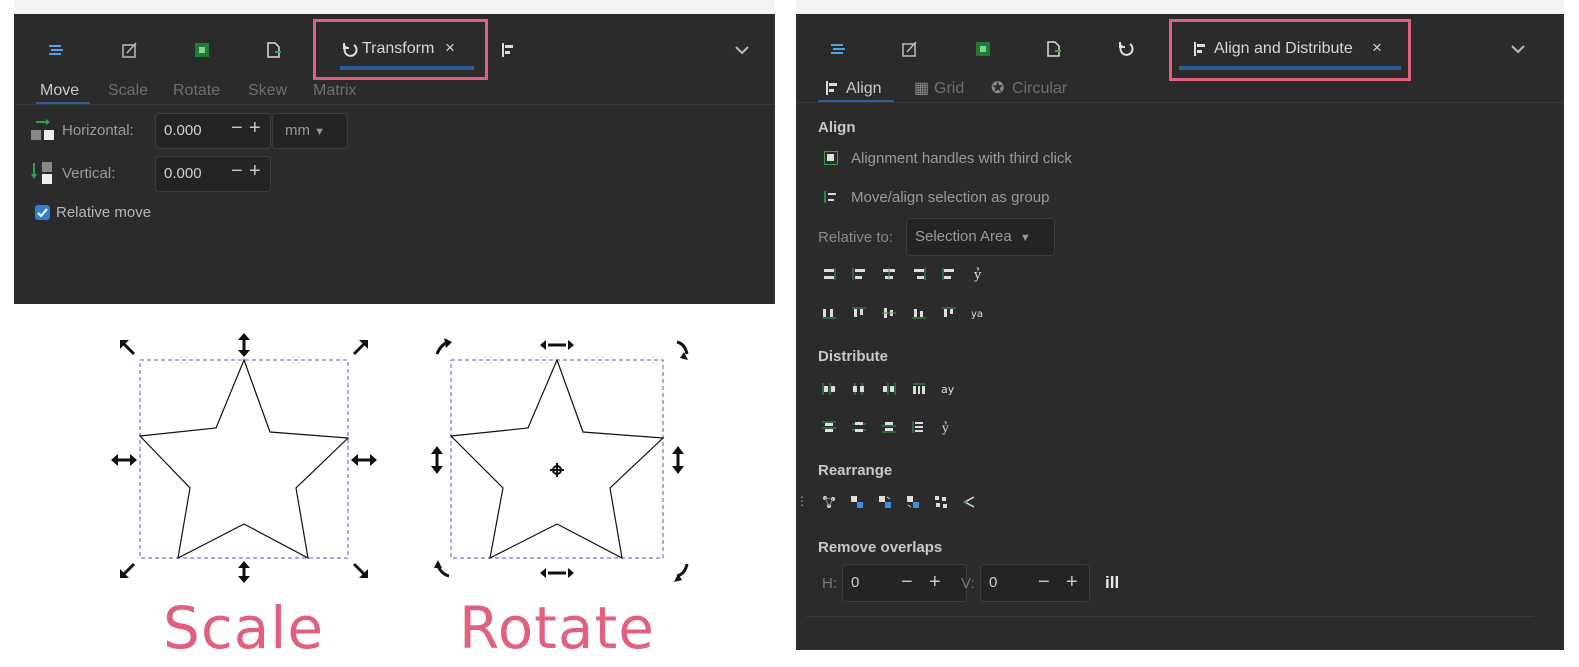  I want to click on align-tab-highlight, so click(1290, 50).